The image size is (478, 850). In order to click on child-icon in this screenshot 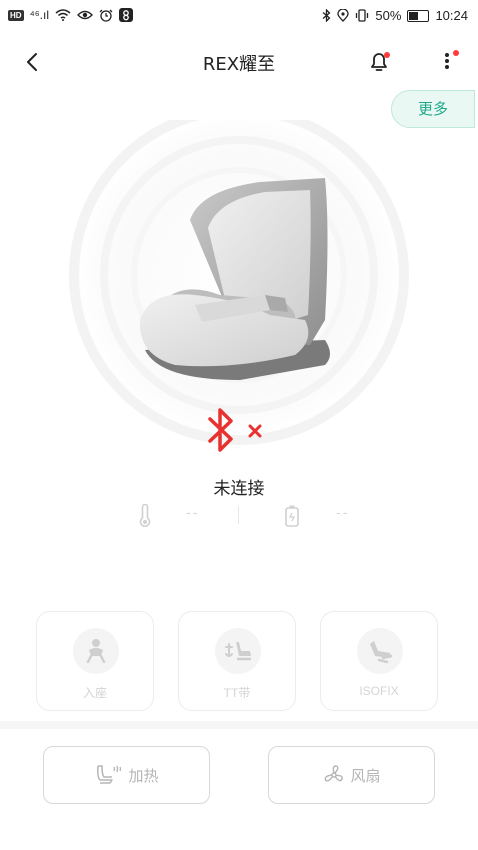, I will do `click(96, 651)`.